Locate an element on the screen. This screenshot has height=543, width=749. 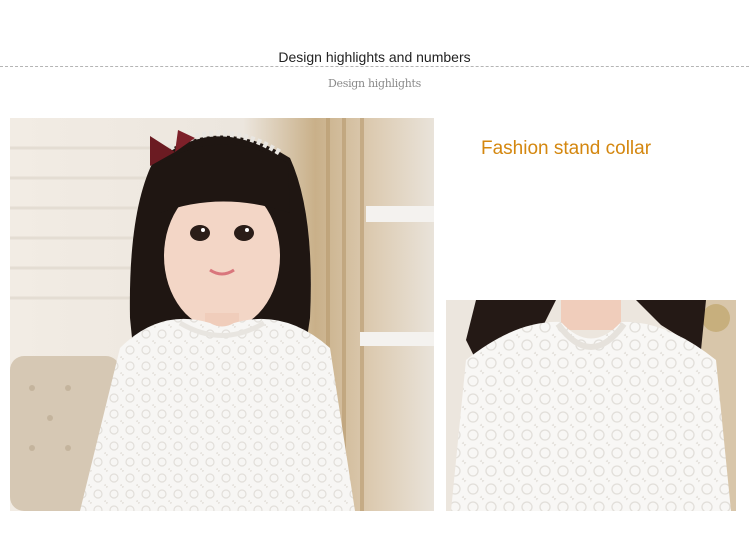
section-heading: Design highlights and numbers is located at coordinates (374, 59).